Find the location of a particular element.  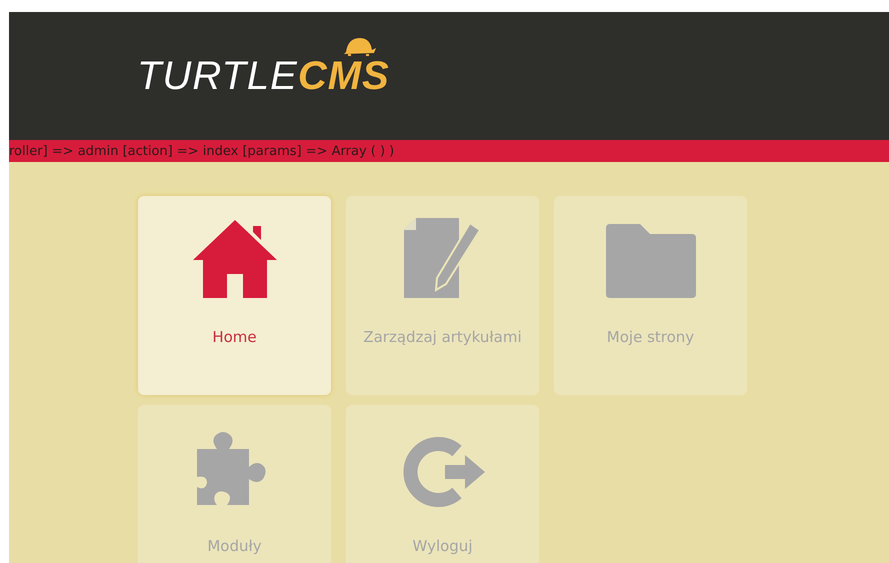

debug-text: roller] => admin [action] => index [params] => Array ( ) ) is located at coordinates (201, 151).